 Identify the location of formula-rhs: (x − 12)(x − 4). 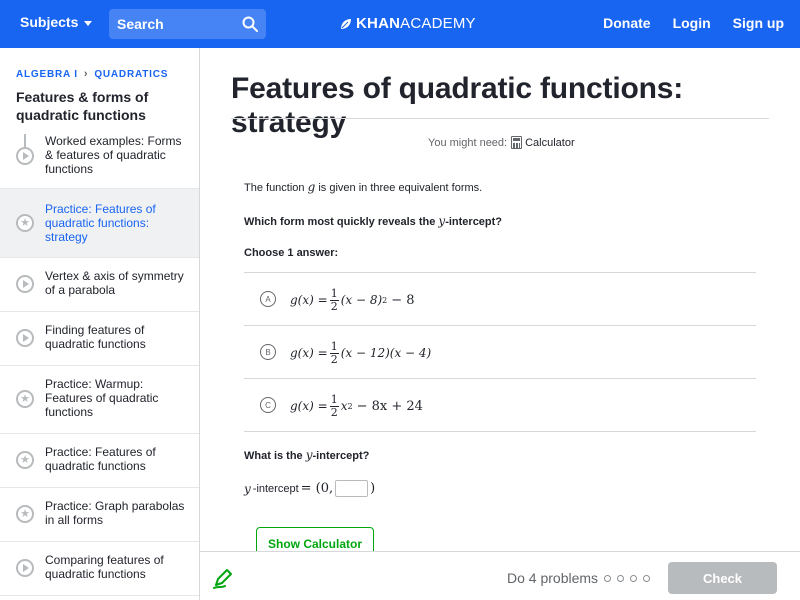
(386, 353).